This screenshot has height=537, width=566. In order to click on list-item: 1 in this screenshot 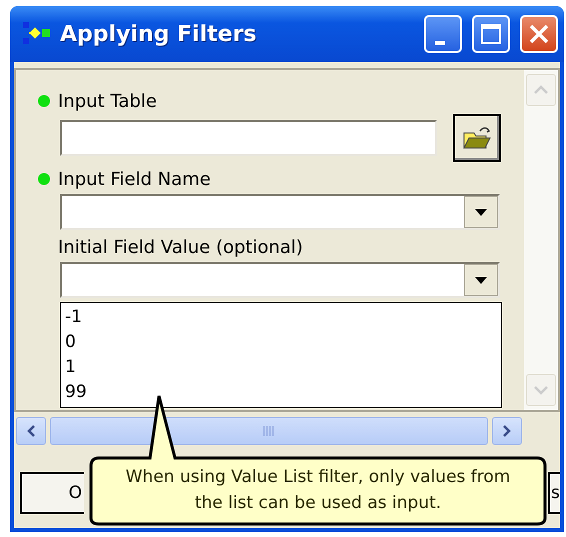, I will do `click(70, 367)`.